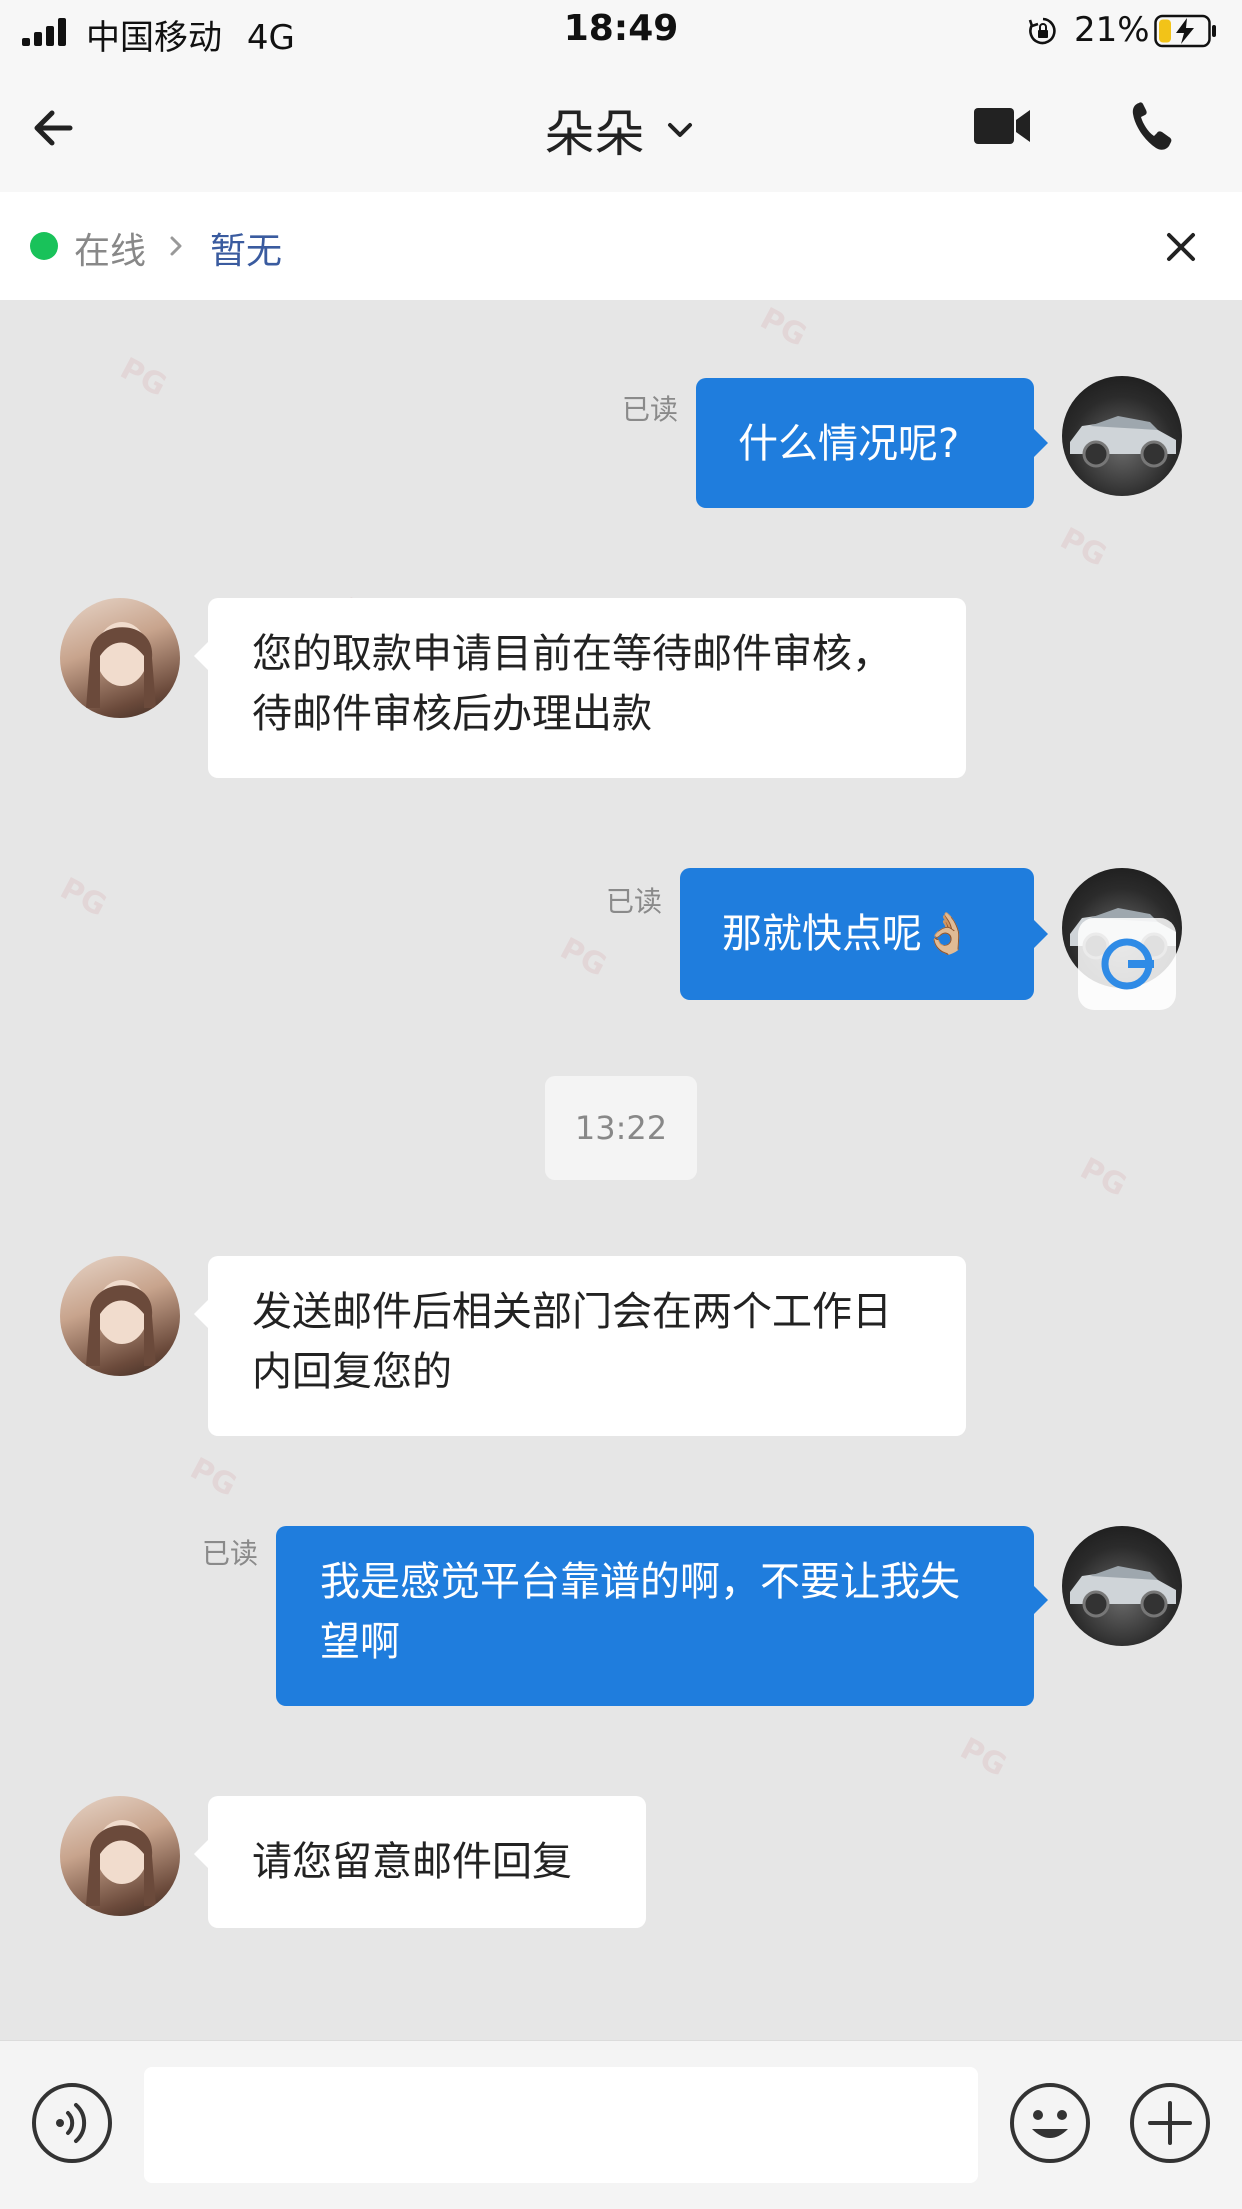 This screenshot has height=2209, width=1242. What do you see at coordinates (1002, 126) in the screenshot?
I see `video-camera-icon` at bounding box center [1002, 126].